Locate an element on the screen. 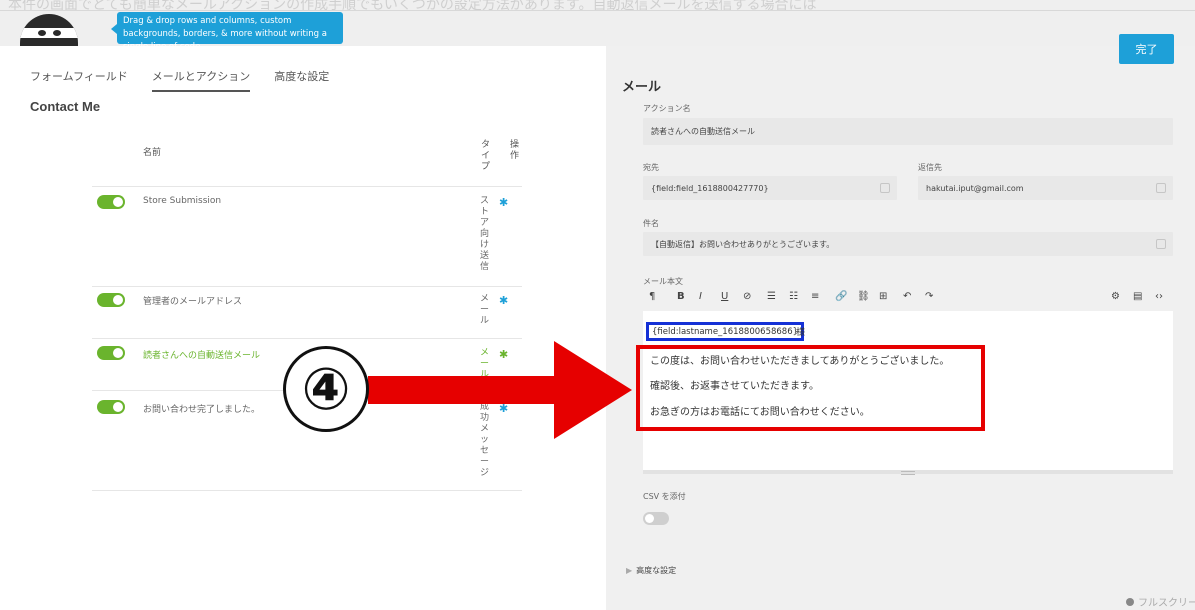  action-name: 管理者のメールアドレス is located at coordinates (192, 300).